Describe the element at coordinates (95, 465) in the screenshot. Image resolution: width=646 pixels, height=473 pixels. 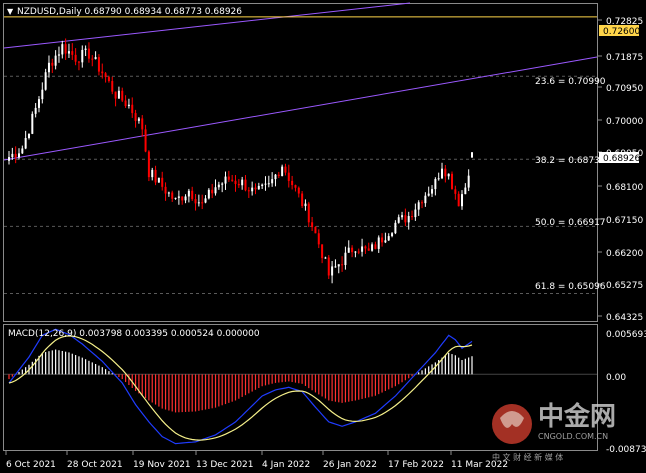
I see `date-label: 28 Oct 2021` at that location.